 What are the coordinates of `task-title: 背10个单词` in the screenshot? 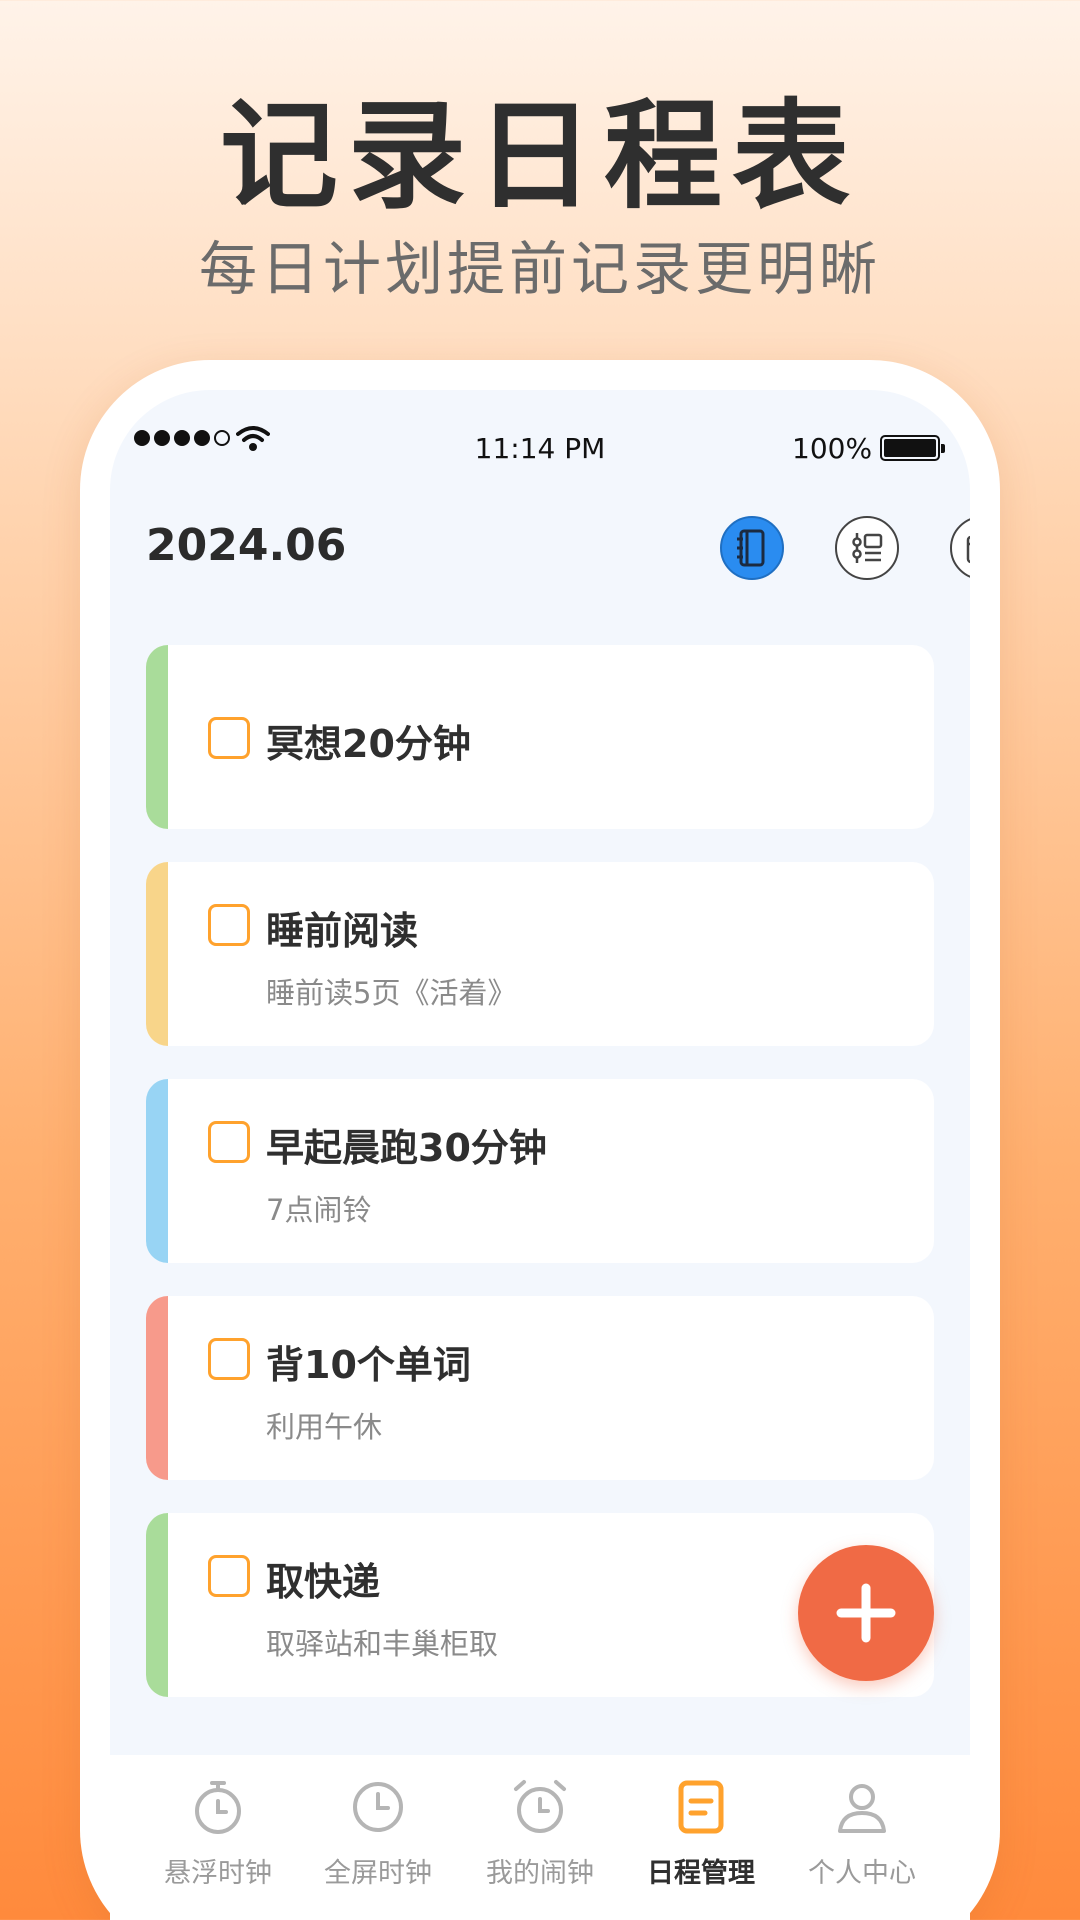 It's located at (368, 1365).